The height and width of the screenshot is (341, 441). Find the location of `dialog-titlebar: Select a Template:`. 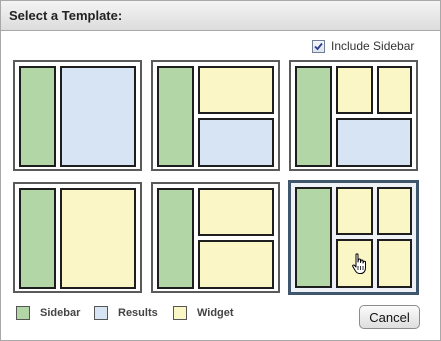

dialog-titlebar: Select a Template: is located at coordinates (220, 16).